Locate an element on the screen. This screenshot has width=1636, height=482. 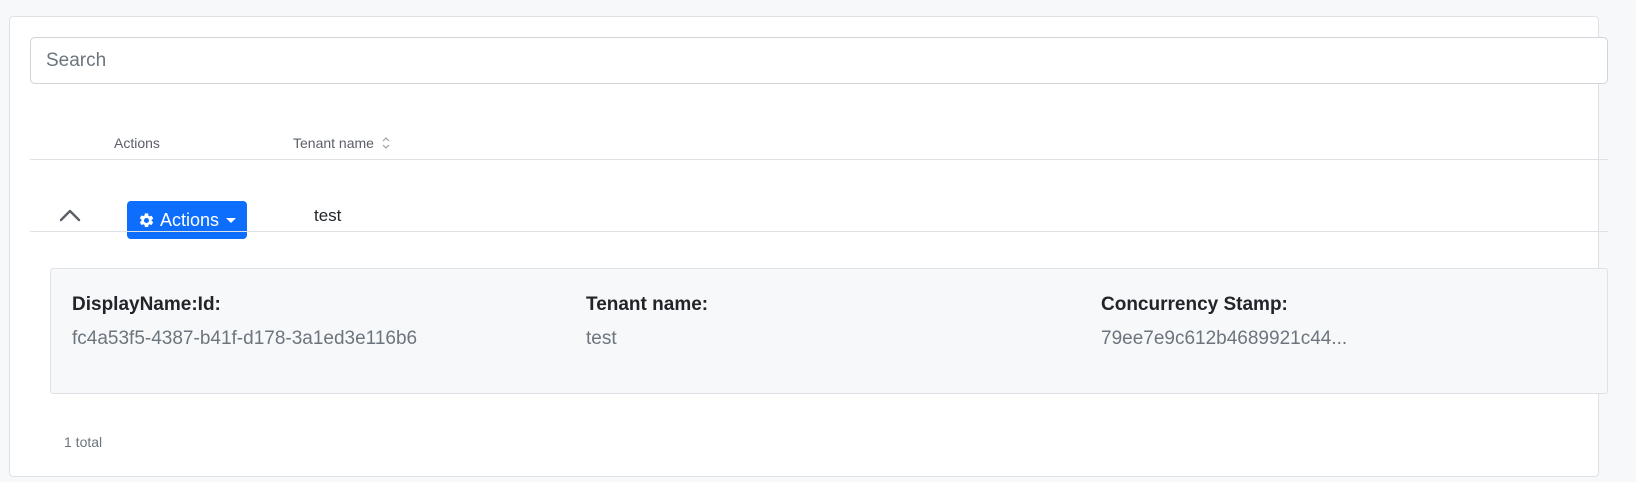
sort-icon is located at coordinates (386, 143).